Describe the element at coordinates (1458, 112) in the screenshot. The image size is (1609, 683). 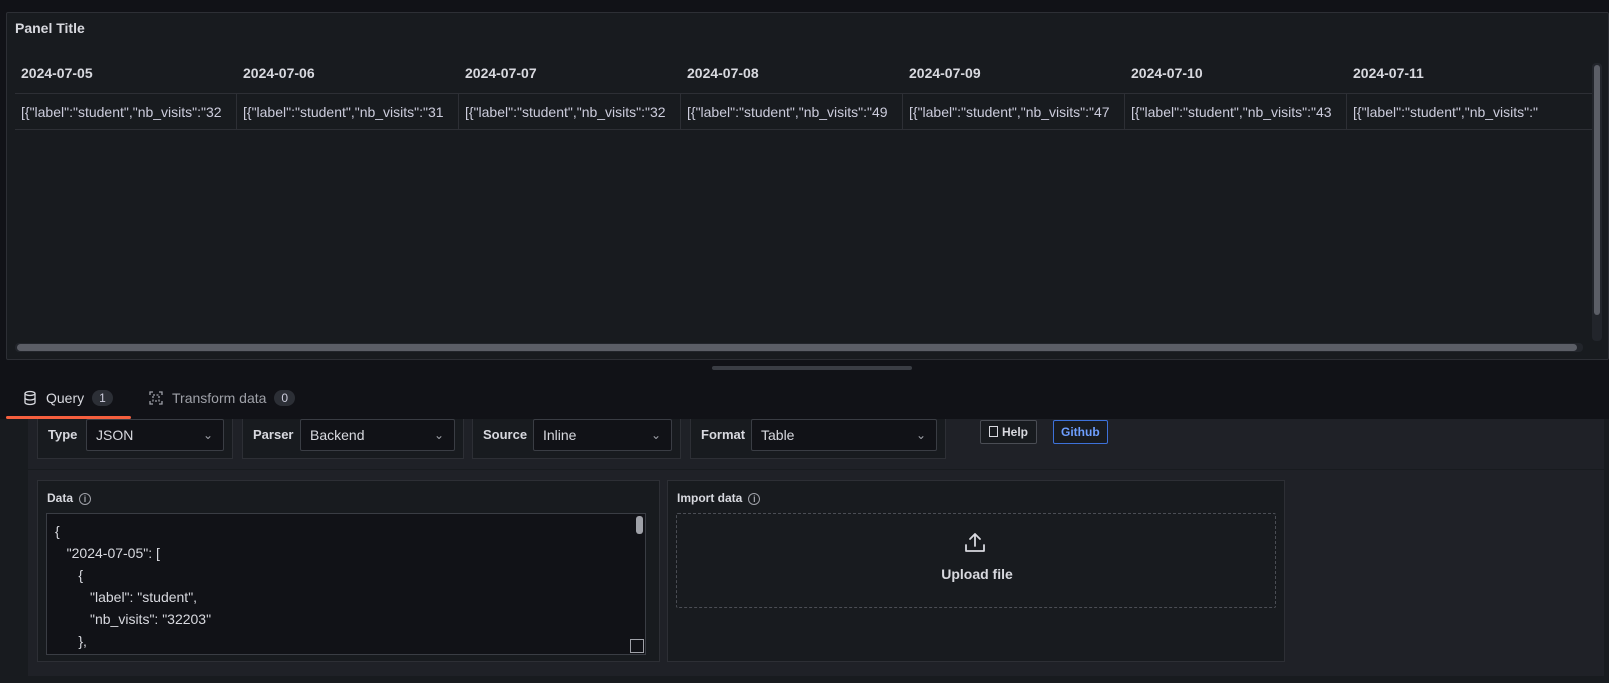
I see `table-cell: [{"label":"student","nb_visits":"` at that location.